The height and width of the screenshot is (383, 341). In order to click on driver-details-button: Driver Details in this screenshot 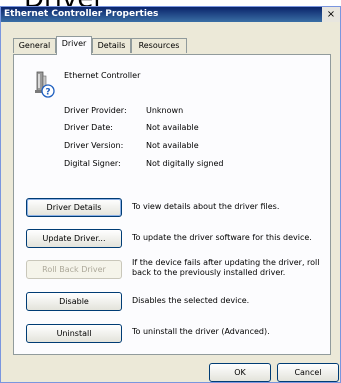, I will do `click(74, 207)`.